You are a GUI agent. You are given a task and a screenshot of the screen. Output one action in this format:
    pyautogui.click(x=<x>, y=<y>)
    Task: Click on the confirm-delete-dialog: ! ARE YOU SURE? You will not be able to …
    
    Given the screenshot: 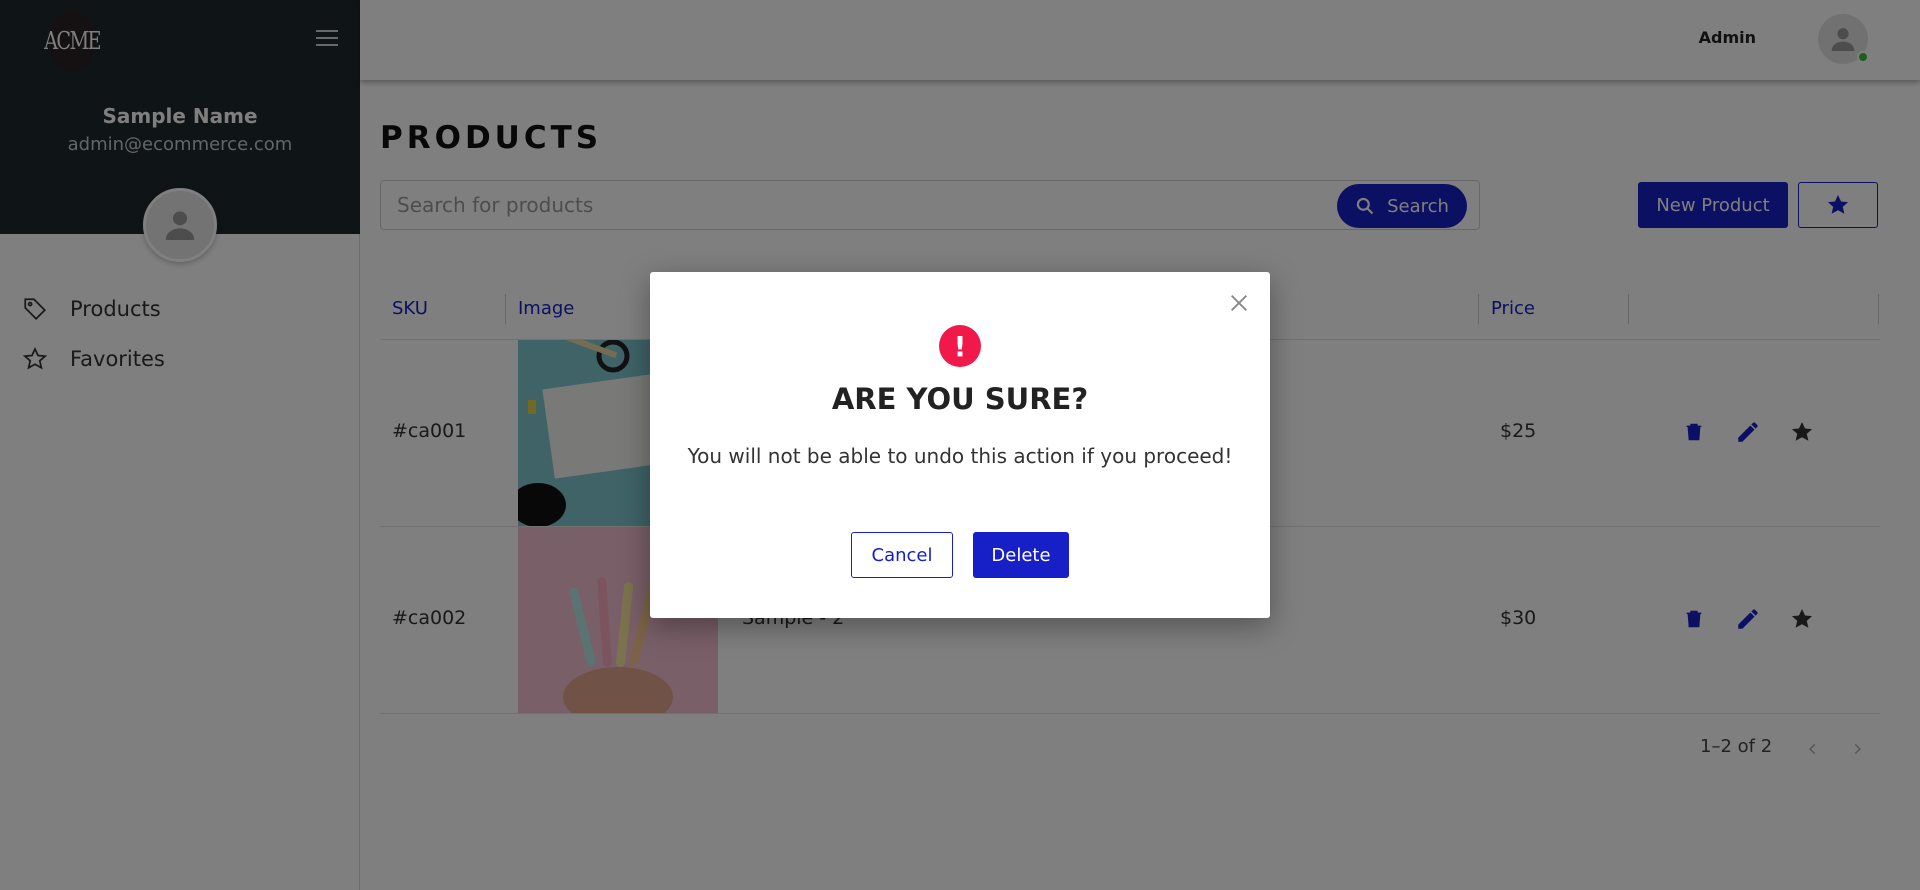 What is the action you would take?
    pyautogui.click(x=960, y=445)
    